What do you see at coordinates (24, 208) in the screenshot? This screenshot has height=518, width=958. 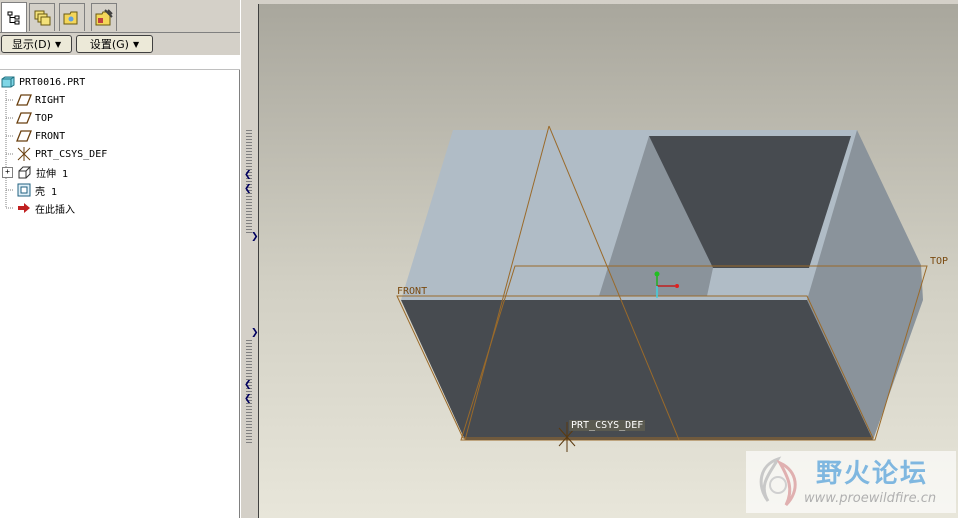 I see `insert-here-arrow-icon` at bounding box center [24, 208].